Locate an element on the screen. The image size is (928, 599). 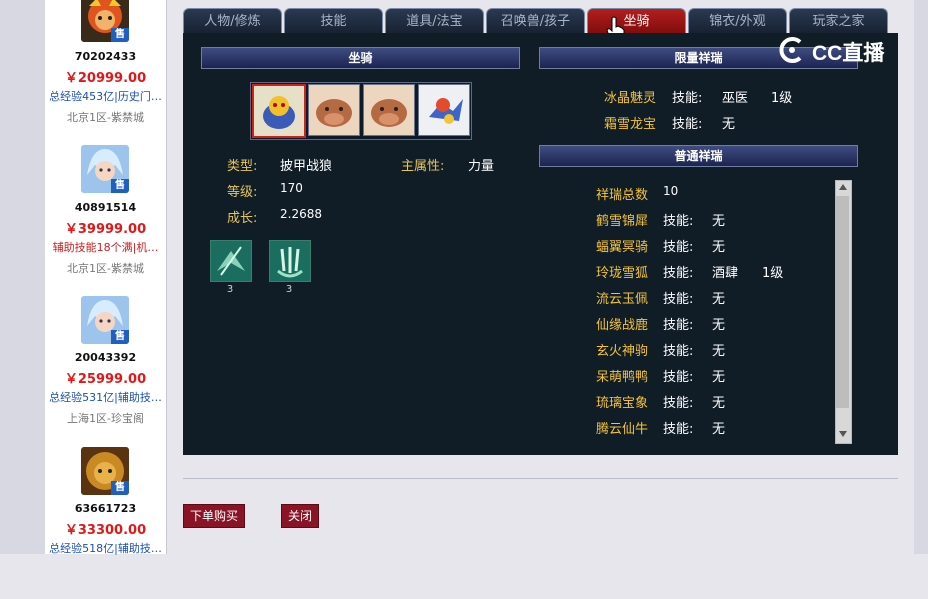
limited-item-value: 无 is located at coordinates (729, 124).